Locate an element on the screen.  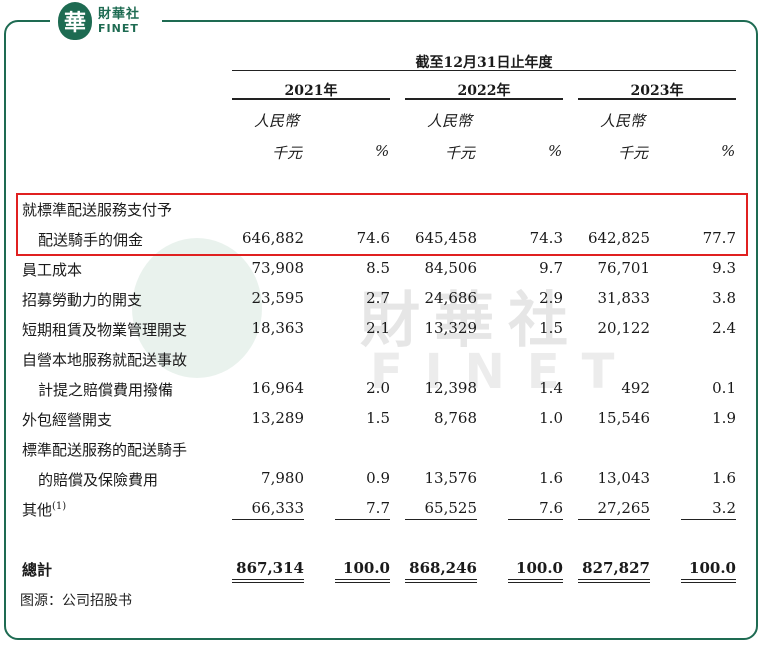
cell-2022-amount: 12,398 is located at coordinates (451, 388).